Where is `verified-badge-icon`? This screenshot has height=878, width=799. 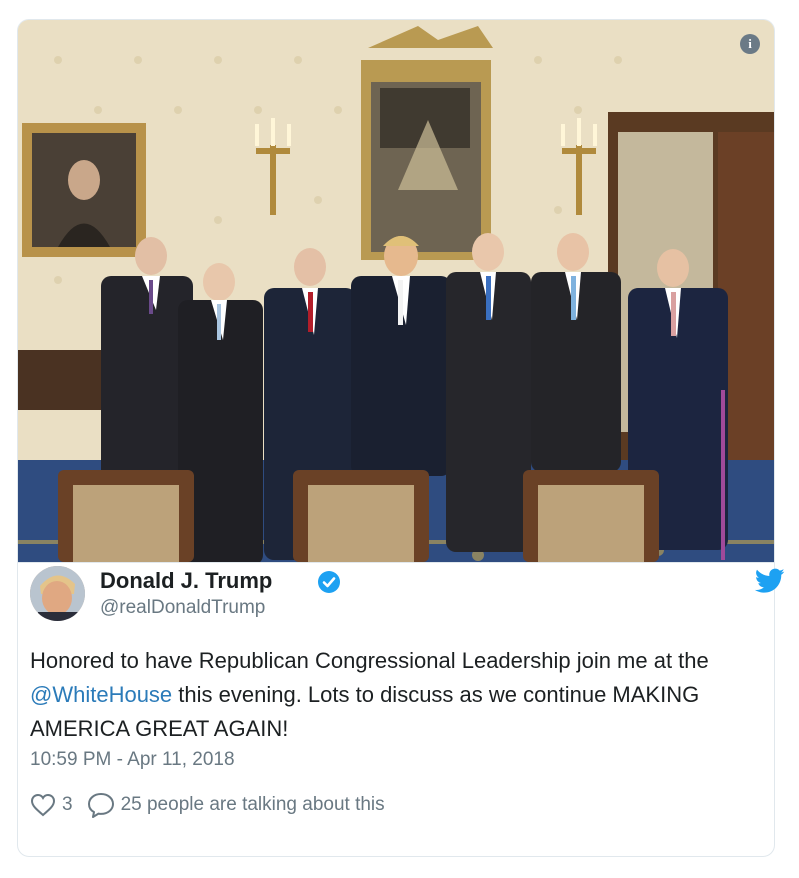 verified-badge-icon is located at coordinates (329, 582).